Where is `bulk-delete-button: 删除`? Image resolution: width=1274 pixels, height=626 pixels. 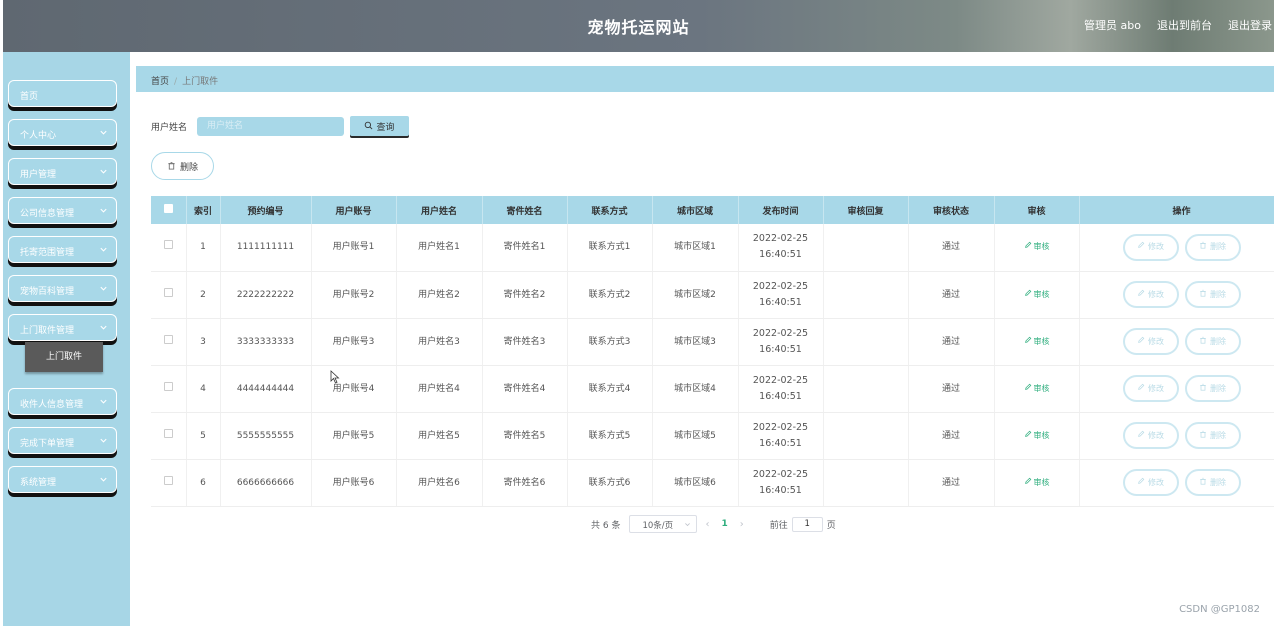 bulk-delete-button: 删除 is located at coordinates (182, 166).